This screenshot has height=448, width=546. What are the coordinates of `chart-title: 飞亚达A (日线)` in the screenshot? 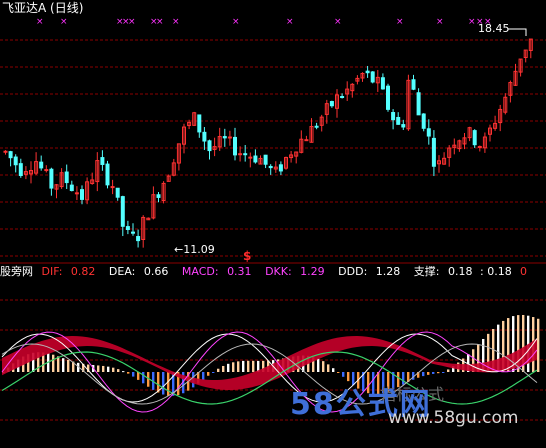 It's located at (43, 8).